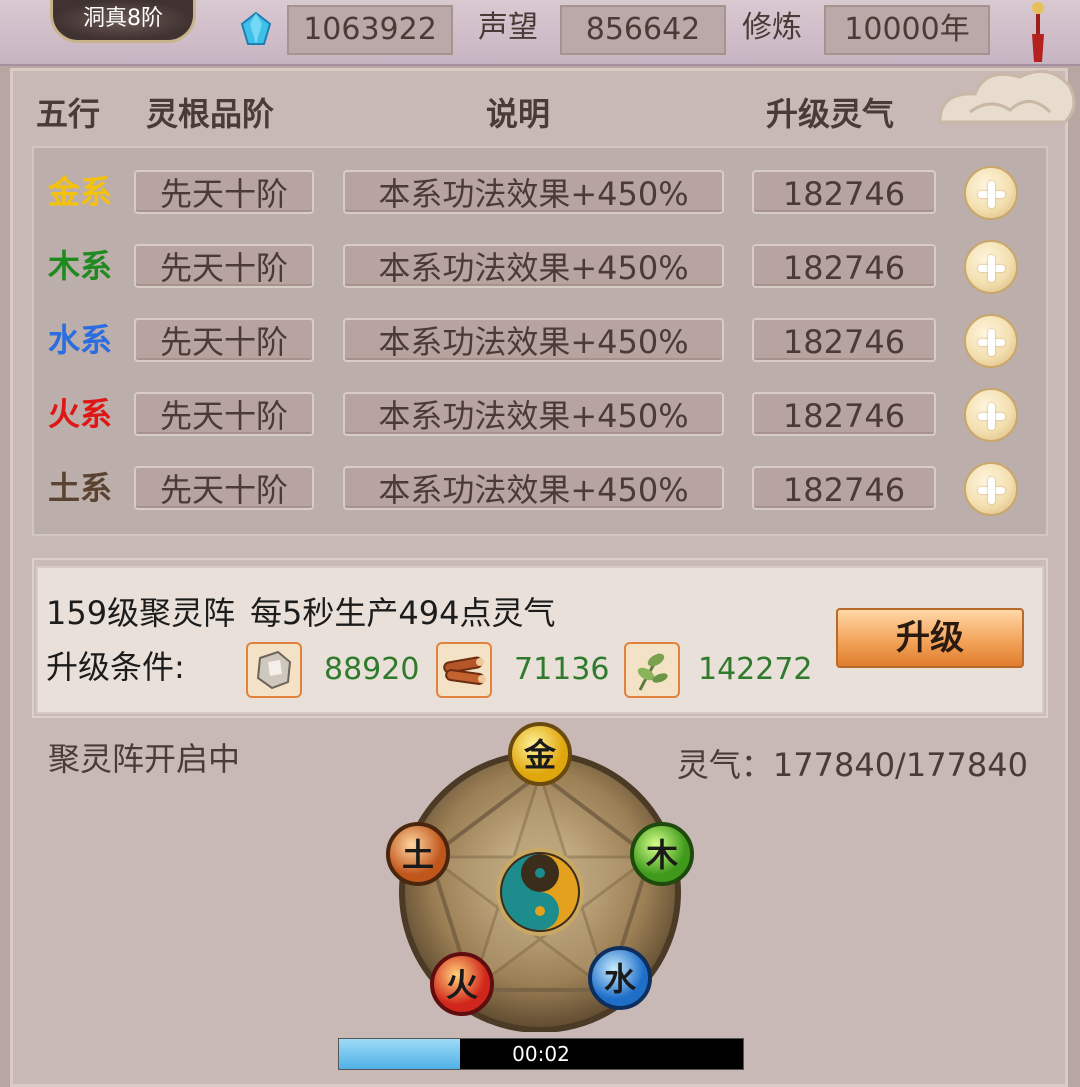 The image size is (1080, 1087). What do you see at coordinates (508, 27) in the screenshot?
I see `prestige-label: 声望` at bounding box center [508, 27].